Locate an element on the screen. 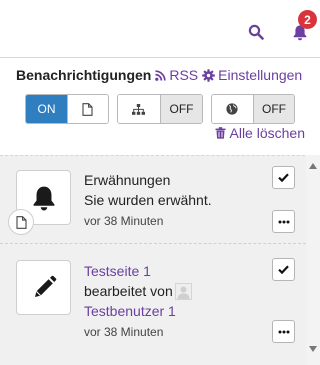  notifications-header: Benachrichtigungen RSS Einstellungen is located at coordinates (166, 75).